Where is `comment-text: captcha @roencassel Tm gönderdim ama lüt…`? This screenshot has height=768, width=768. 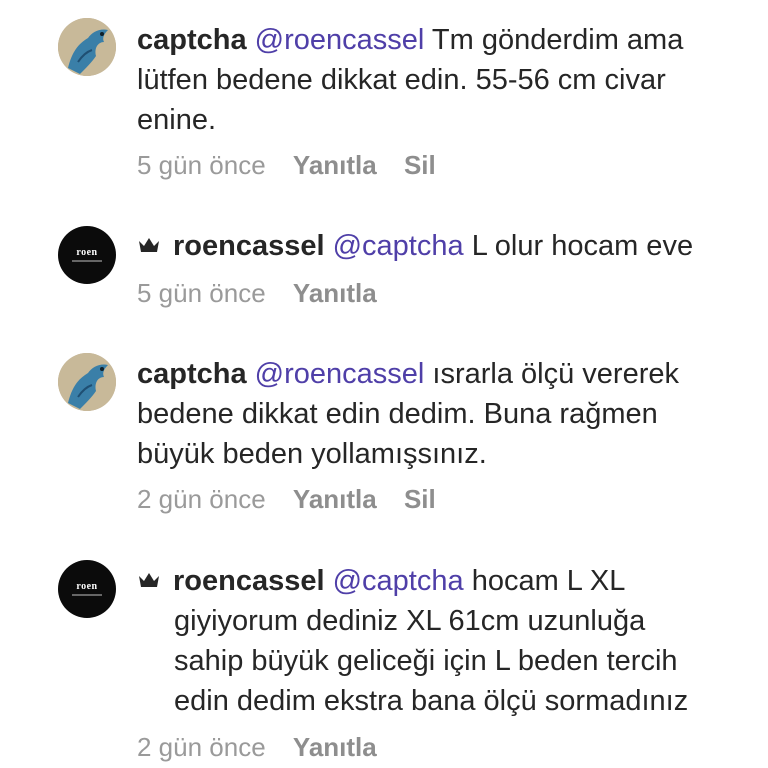
comment-text: captcha @roencassel Tm gönderdim ama lüt… is located at coordinates (452, 80).